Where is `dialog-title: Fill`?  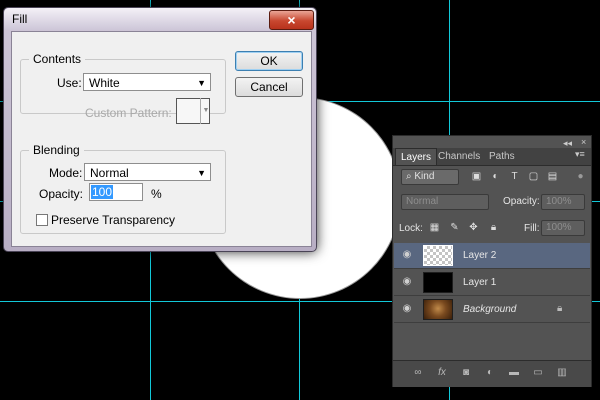 dialog-title: Fill is located at coordinates (20, 19).